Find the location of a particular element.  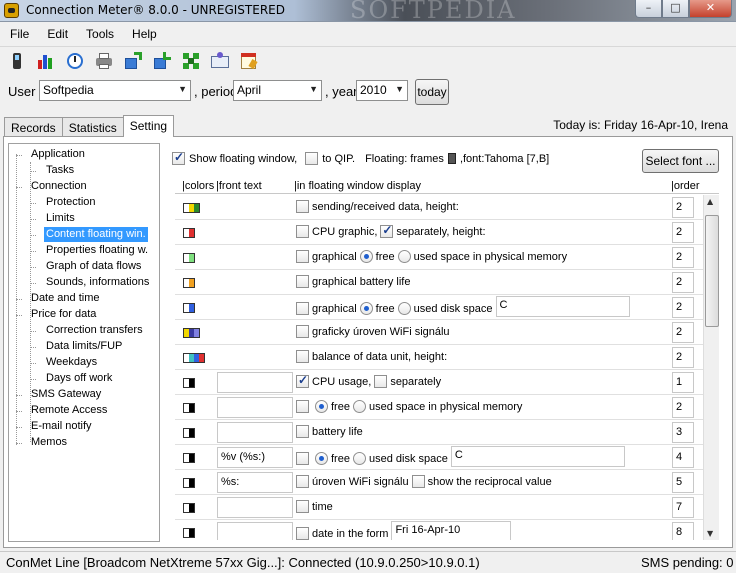

tree-item: Tasks is located at coordinates (60, 170).